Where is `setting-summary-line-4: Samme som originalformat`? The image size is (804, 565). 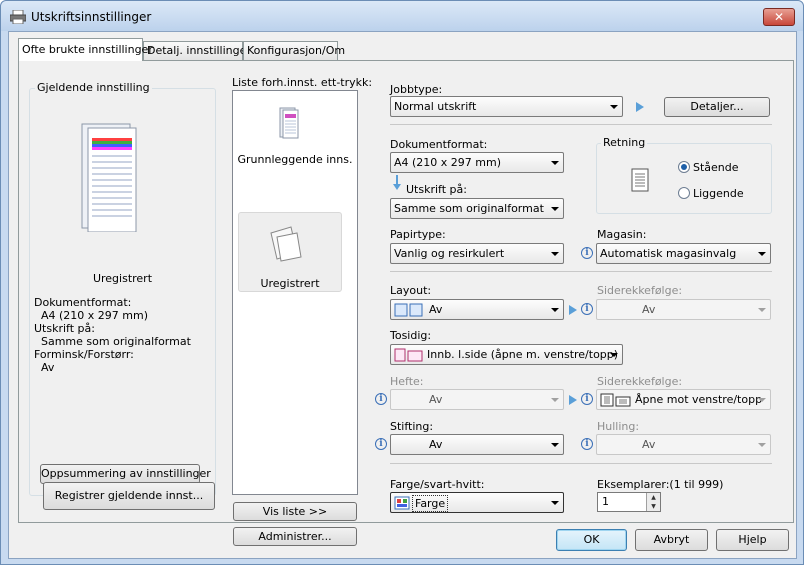 setting-summary-line-4: Samme som originalformat is located at coordinates (112, 341).